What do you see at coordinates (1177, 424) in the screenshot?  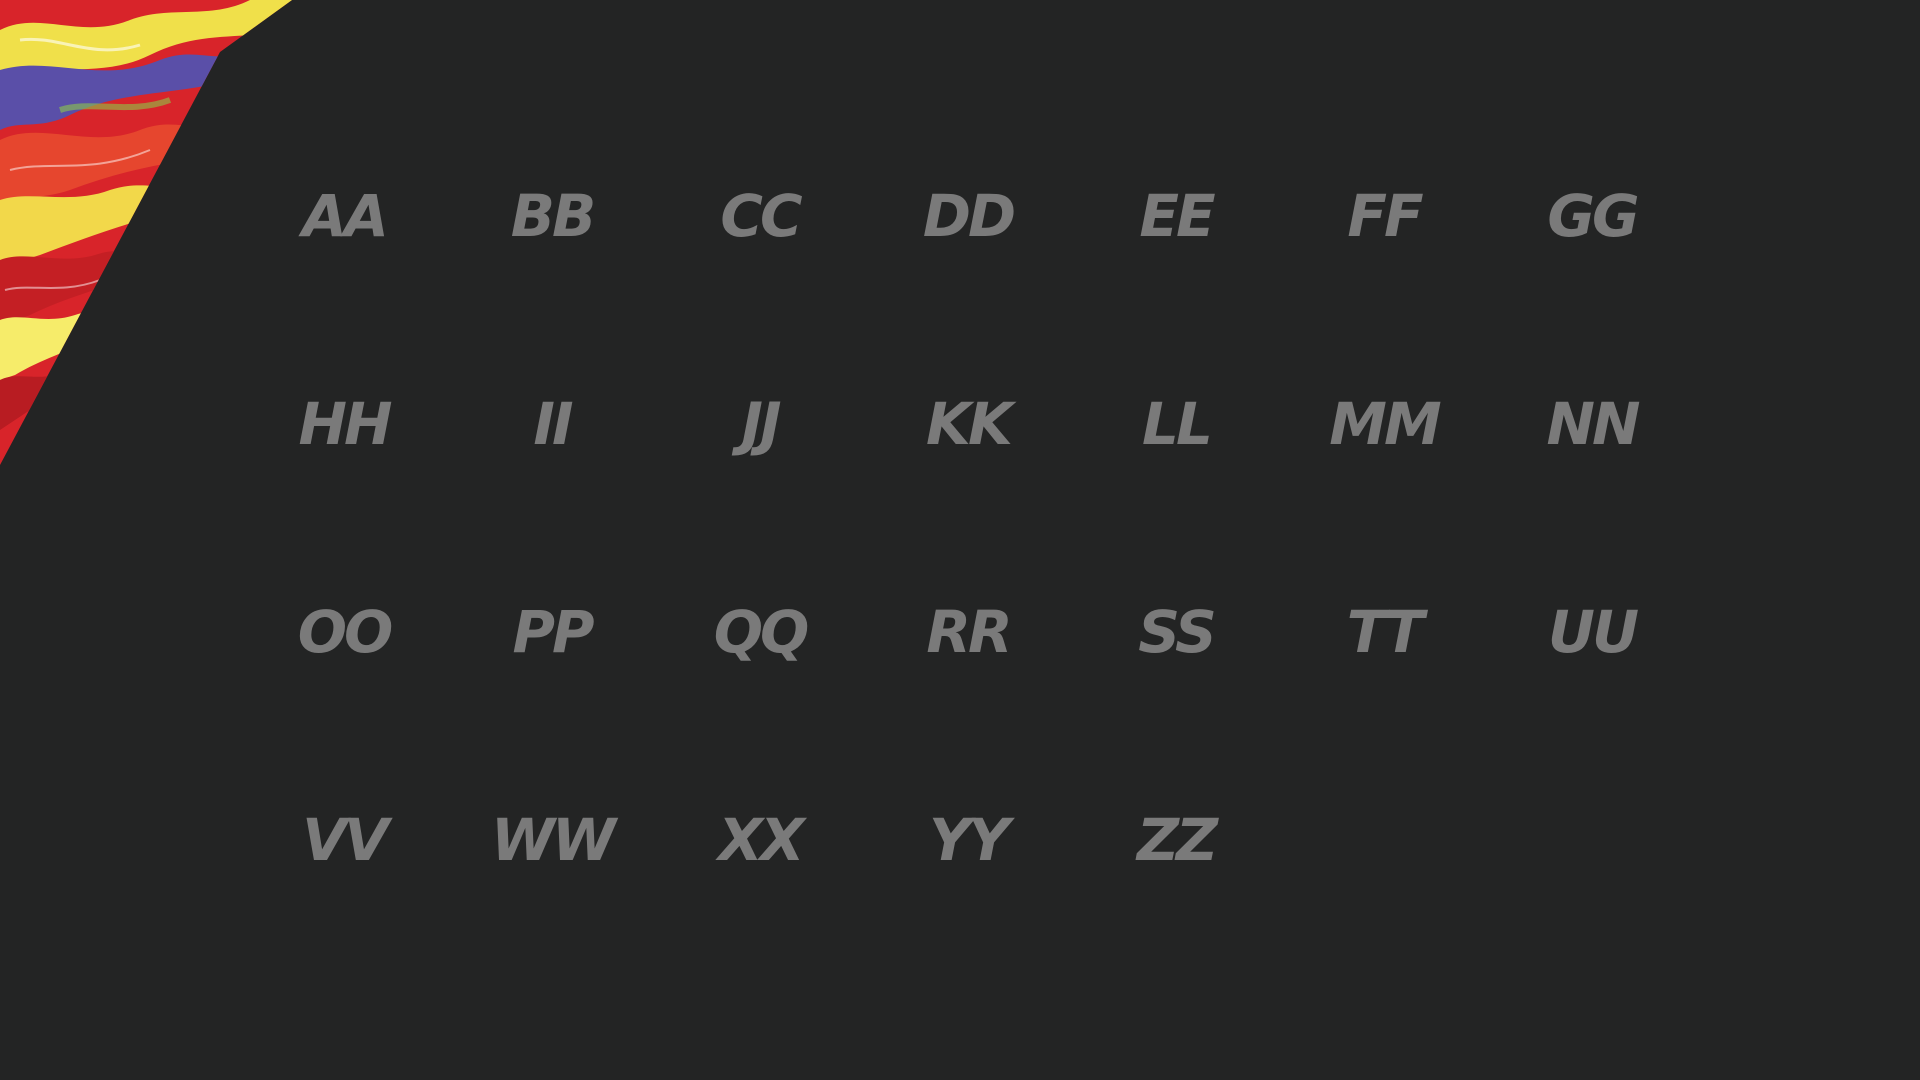 I see `glyph-pair: LL` at bounding box center [1177, 424].